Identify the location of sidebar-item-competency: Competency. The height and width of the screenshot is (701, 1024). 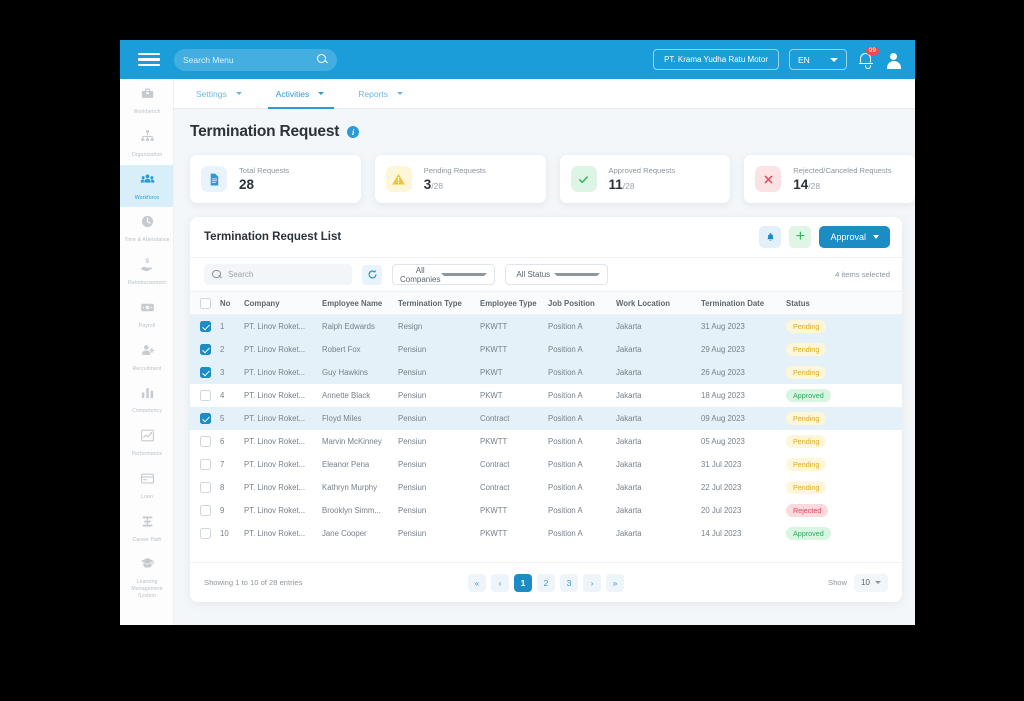
(146, 399).